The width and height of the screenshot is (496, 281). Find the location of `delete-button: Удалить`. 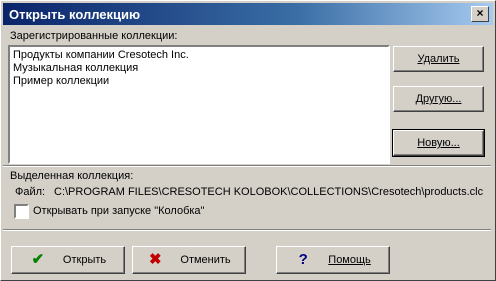

delete-button: Удалить is located at coordinates (438, 59).